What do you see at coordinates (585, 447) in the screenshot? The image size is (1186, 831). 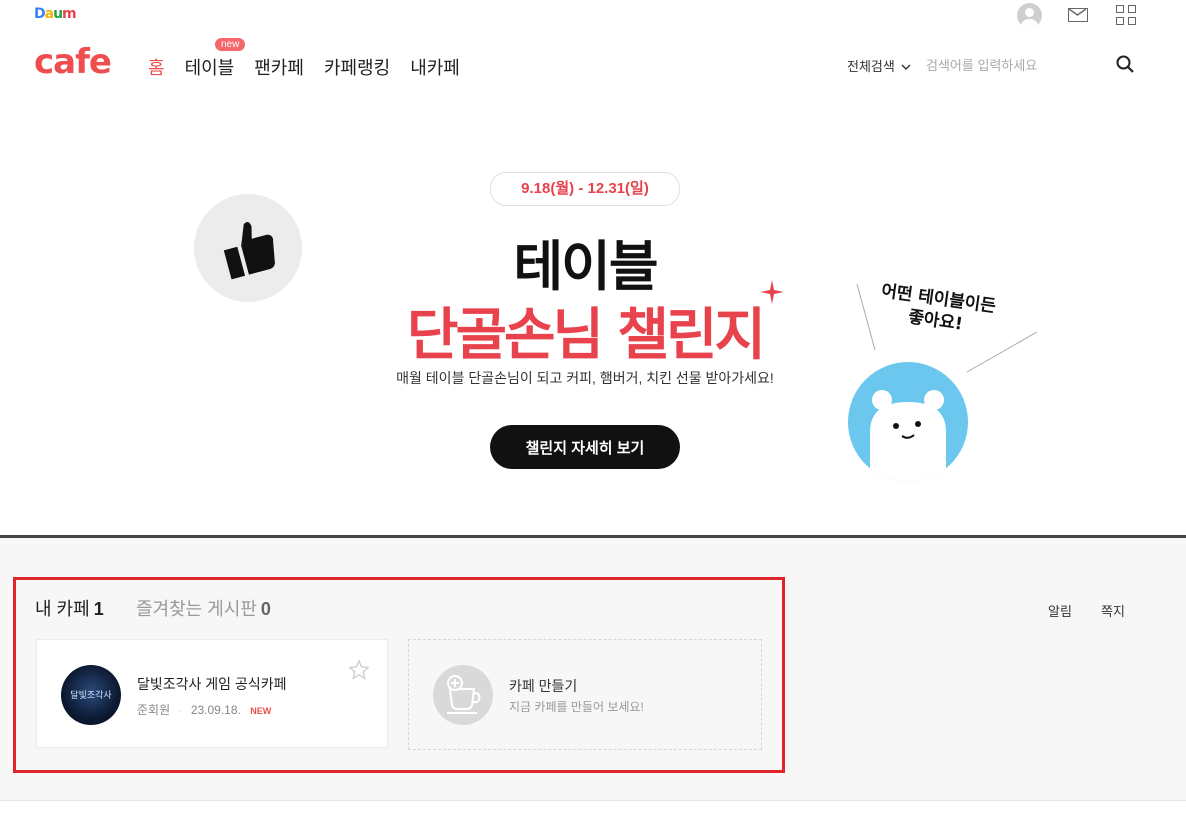 I see `challenge-detail-button: 챌린지 자세히 보기` at bounding box center [585, 447].